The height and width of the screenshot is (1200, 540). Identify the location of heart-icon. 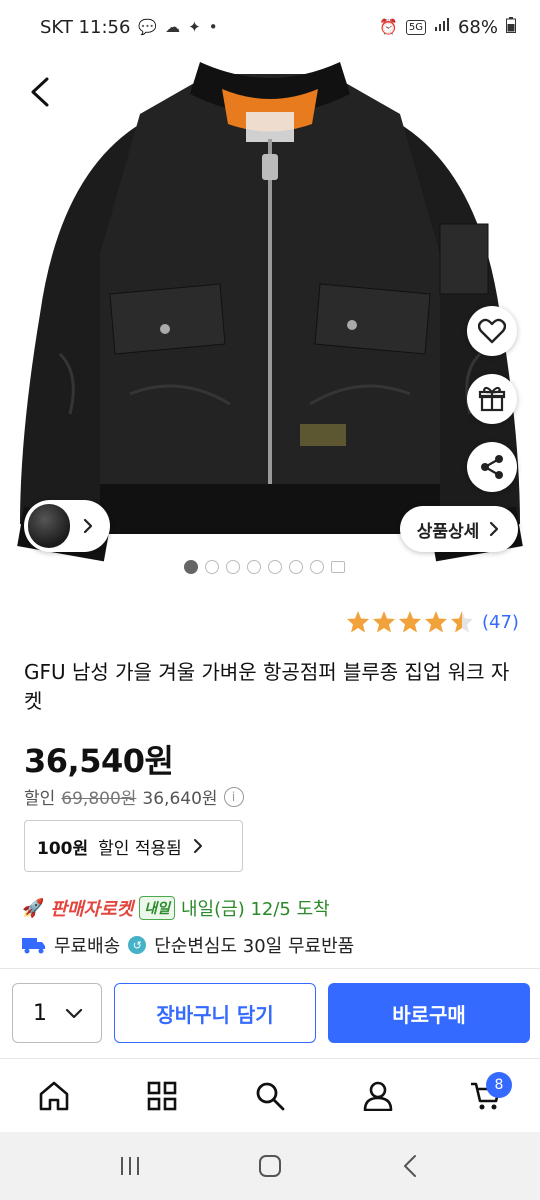
(492, 331).